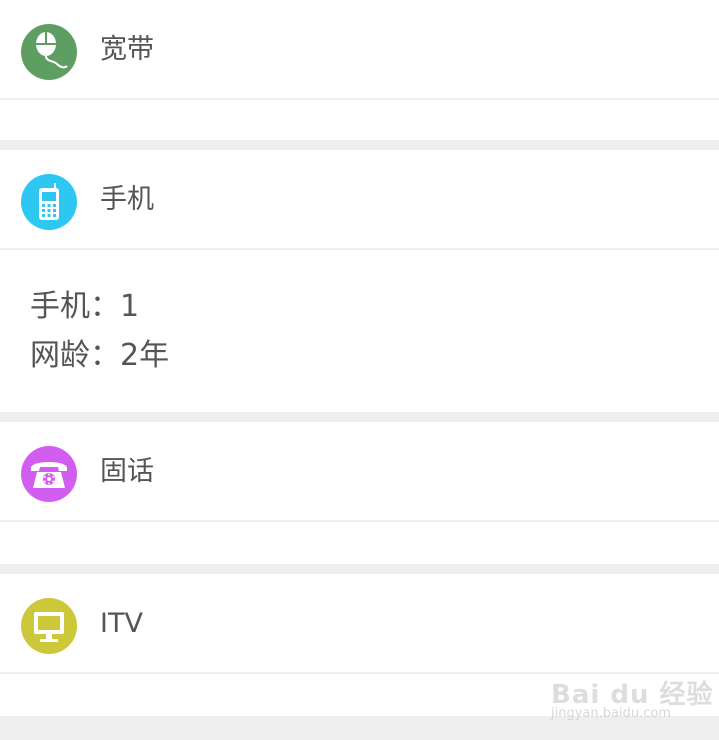 This screenshot has width=719, height=740. I want to click on network-age-text: 网龄：2年, so click(100, 355).